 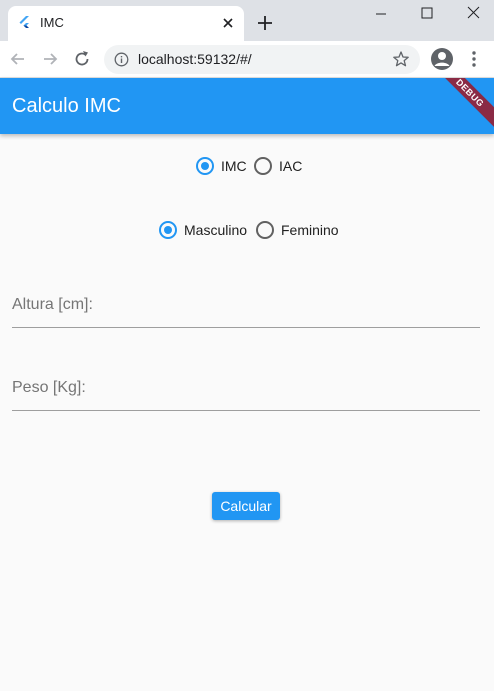 I want to click on browser-tab: IMC, so click(x=126, y=23).